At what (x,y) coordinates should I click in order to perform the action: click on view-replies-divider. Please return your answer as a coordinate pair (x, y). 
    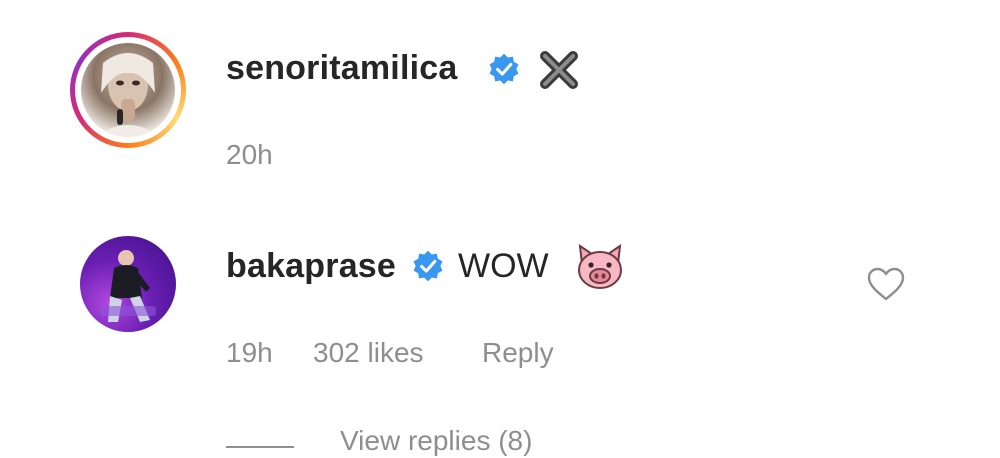
    Looking at the image, I should click on (260, 447).